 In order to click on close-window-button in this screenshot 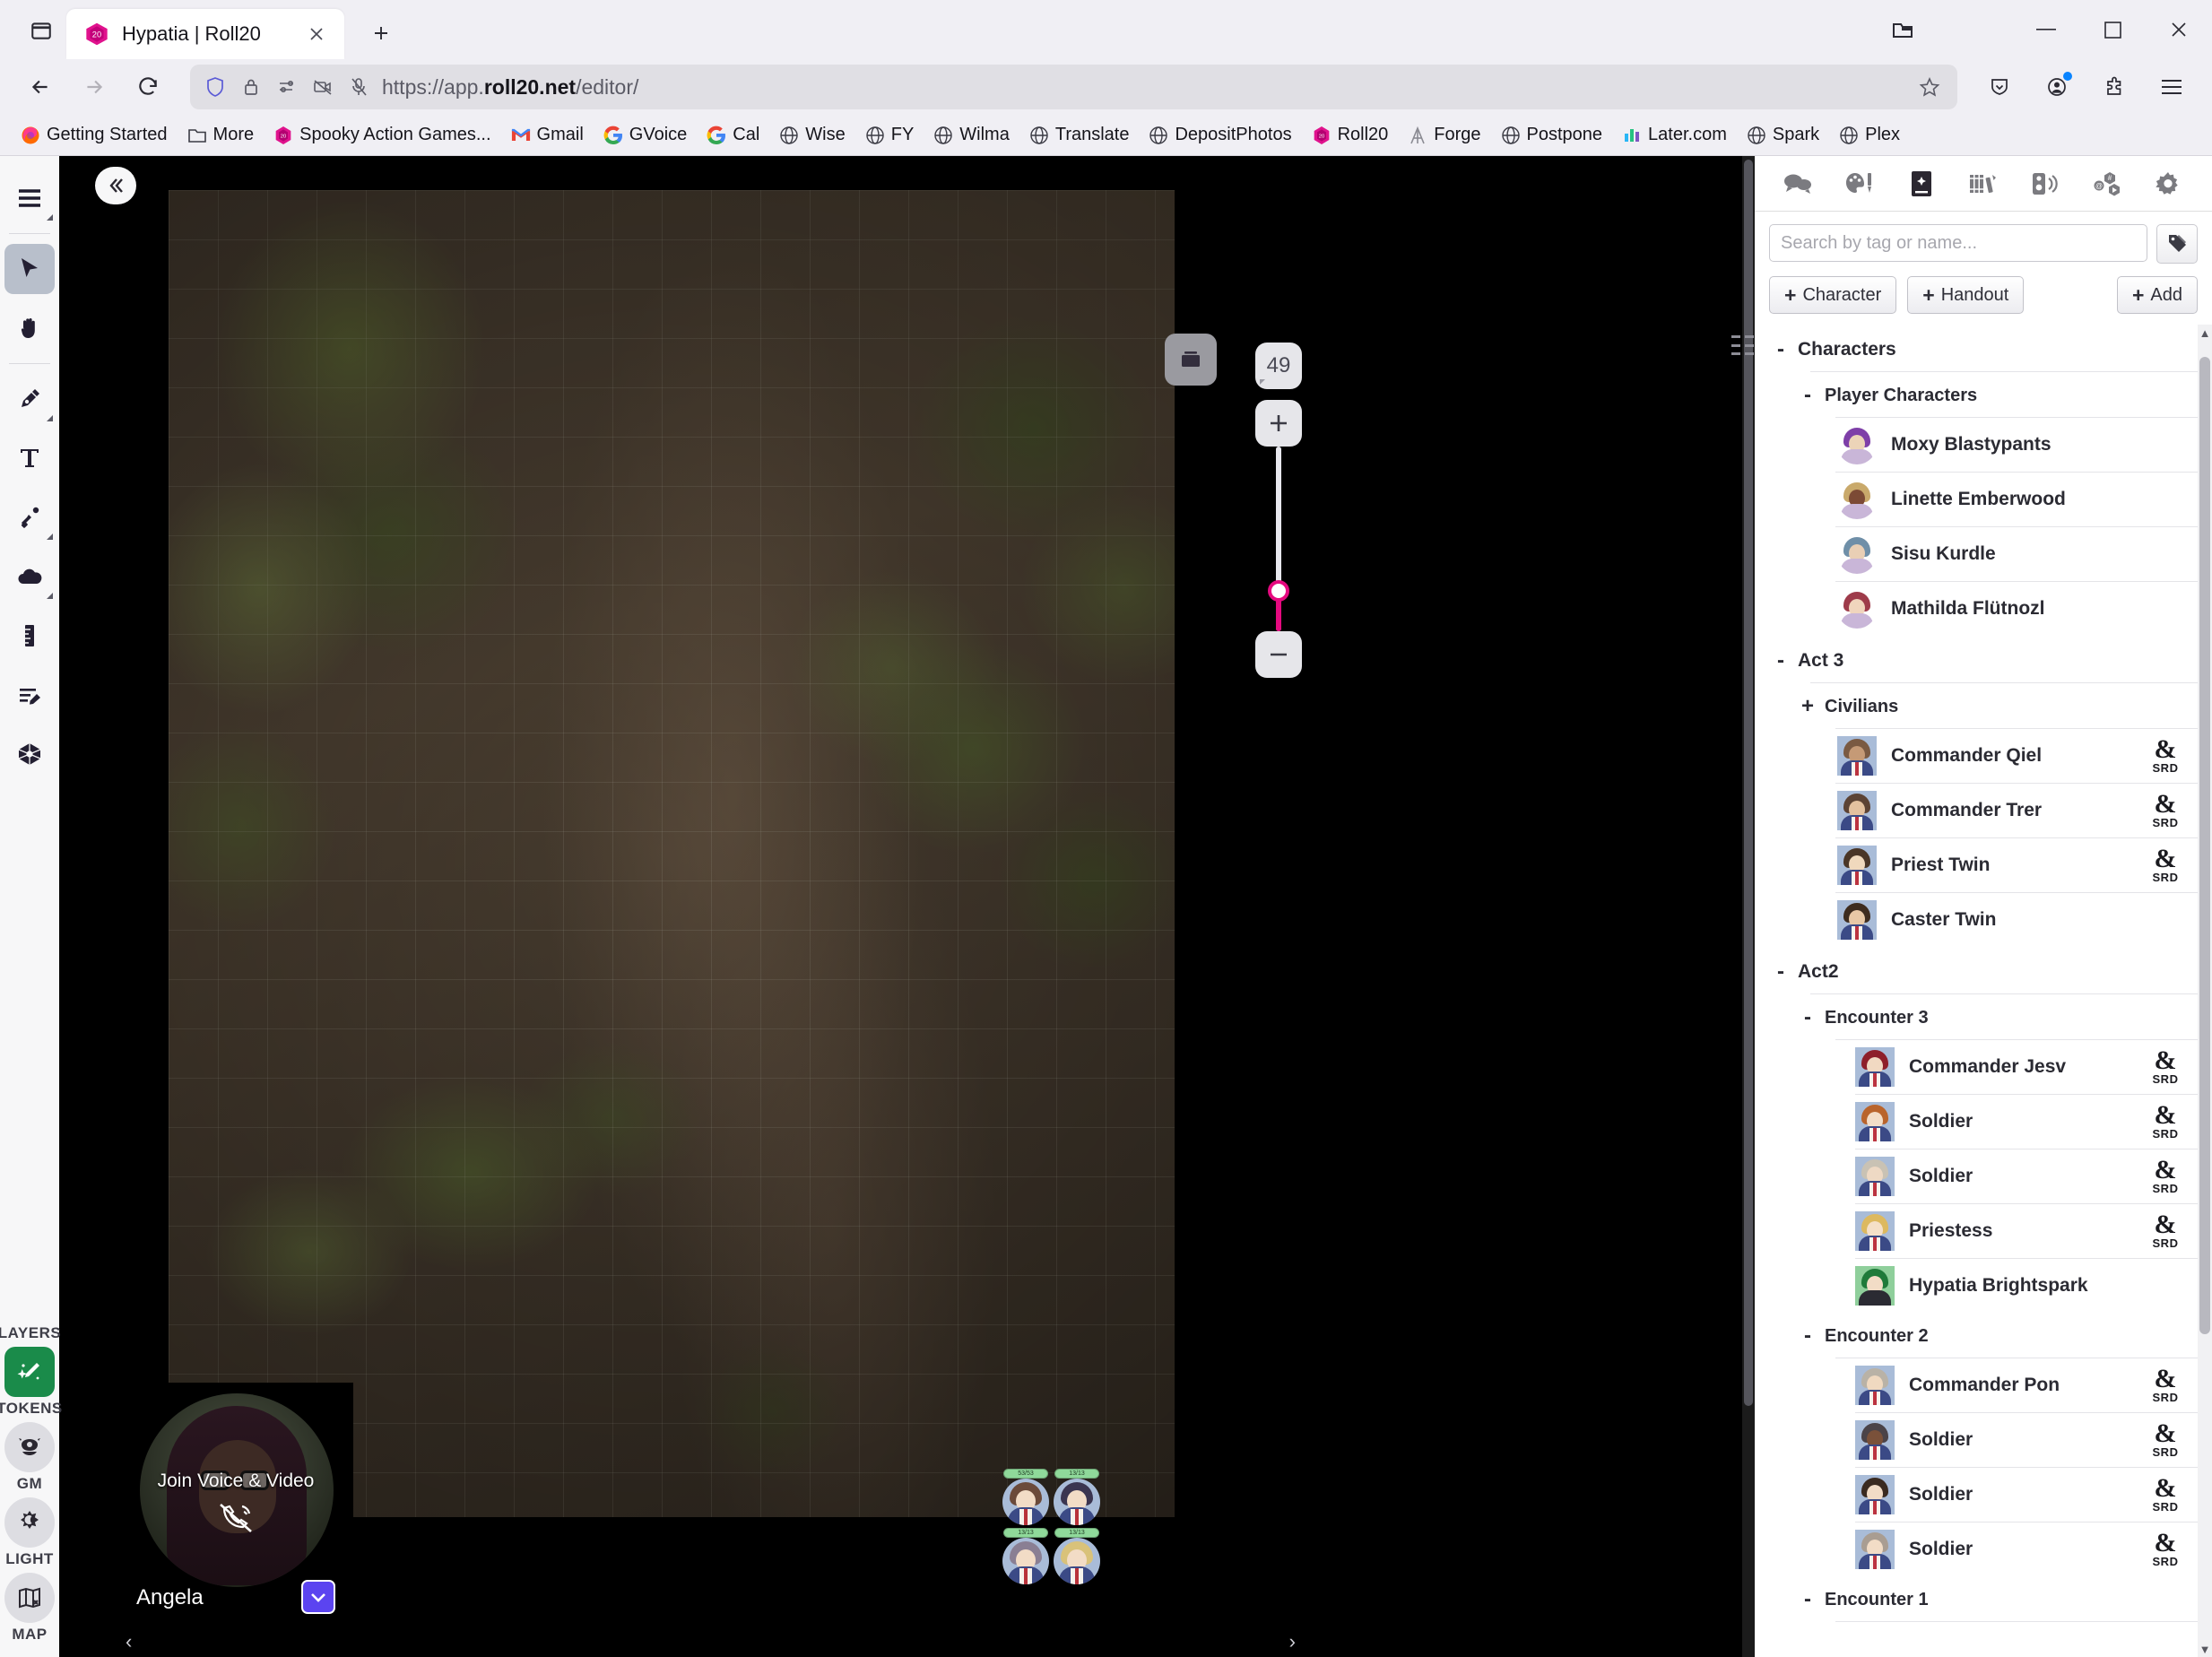, I will do `click(2179, 30)`.